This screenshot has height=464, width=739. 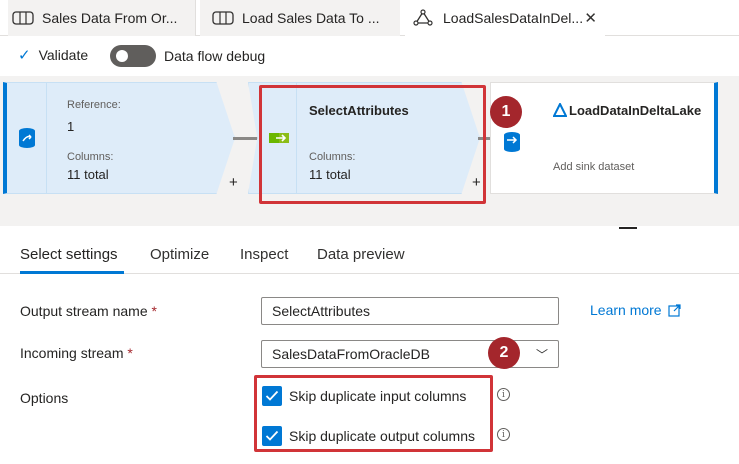 I want to click on tab-select-settings: Select settings, so click(x=69, y=254).